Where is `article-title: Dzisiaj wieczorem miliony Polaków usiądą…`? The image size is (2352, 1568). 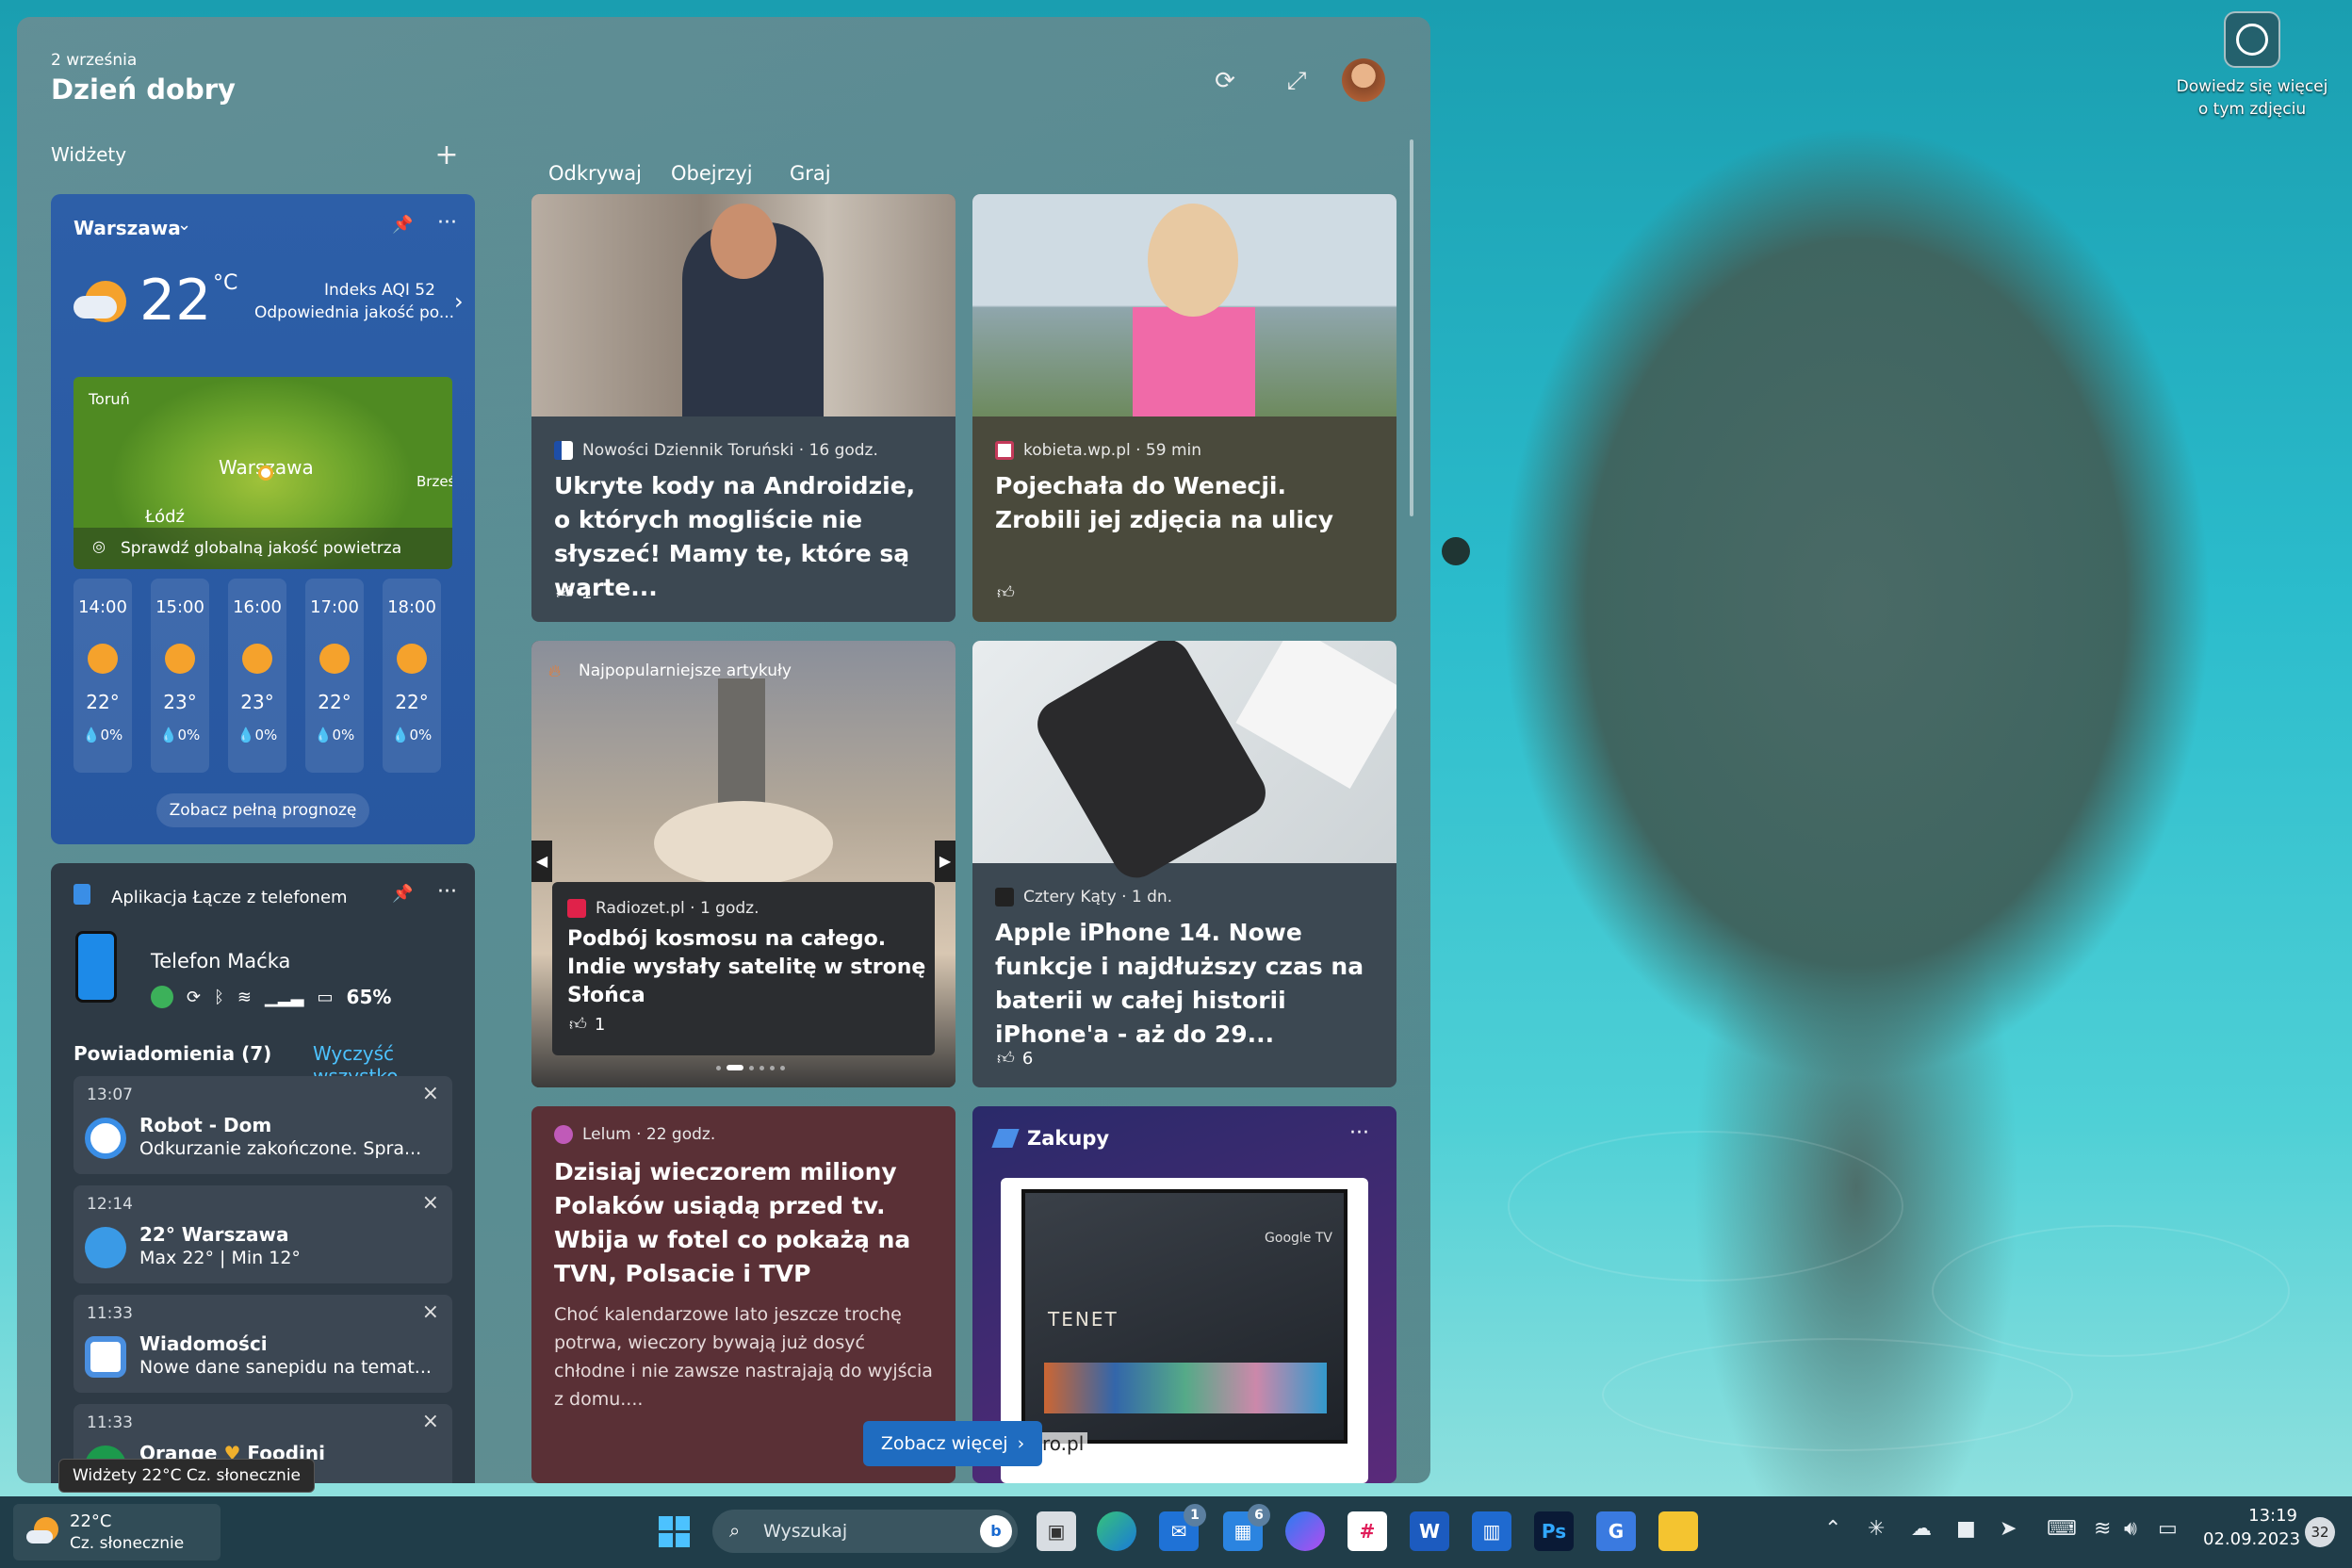
article-title: Dzisiaj wieczorem miliony Polaków usiądą… is located at coordinates (742, 1223).